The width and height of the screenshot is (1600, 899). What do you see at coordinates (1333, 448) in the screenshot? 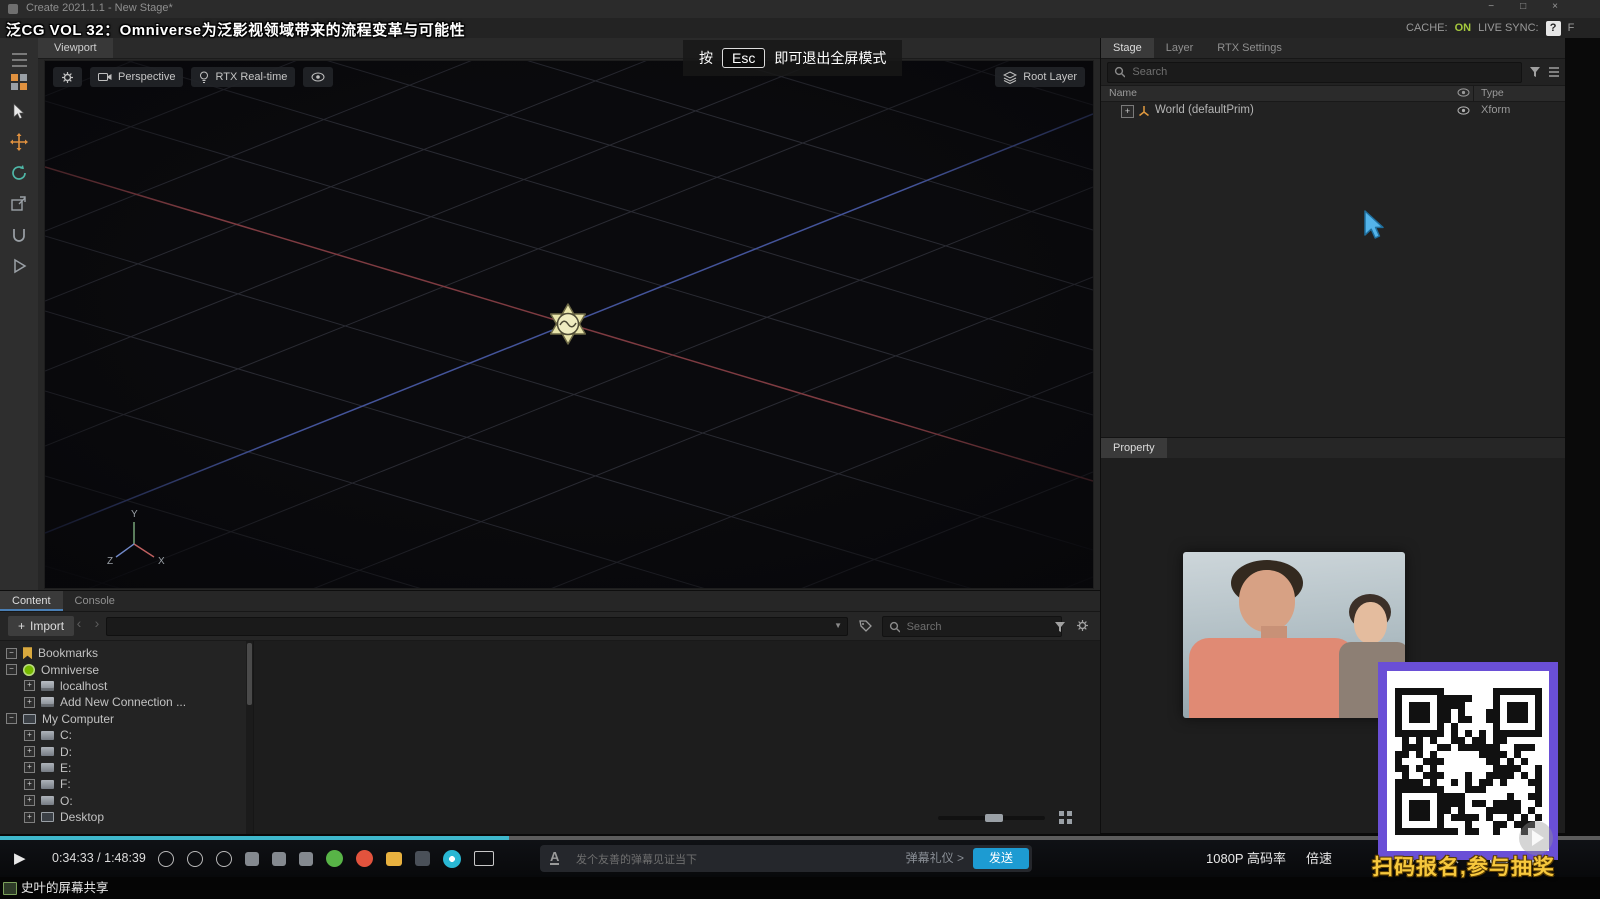
I see `property-tabbar: Property` at bounding box center [1333, 448].